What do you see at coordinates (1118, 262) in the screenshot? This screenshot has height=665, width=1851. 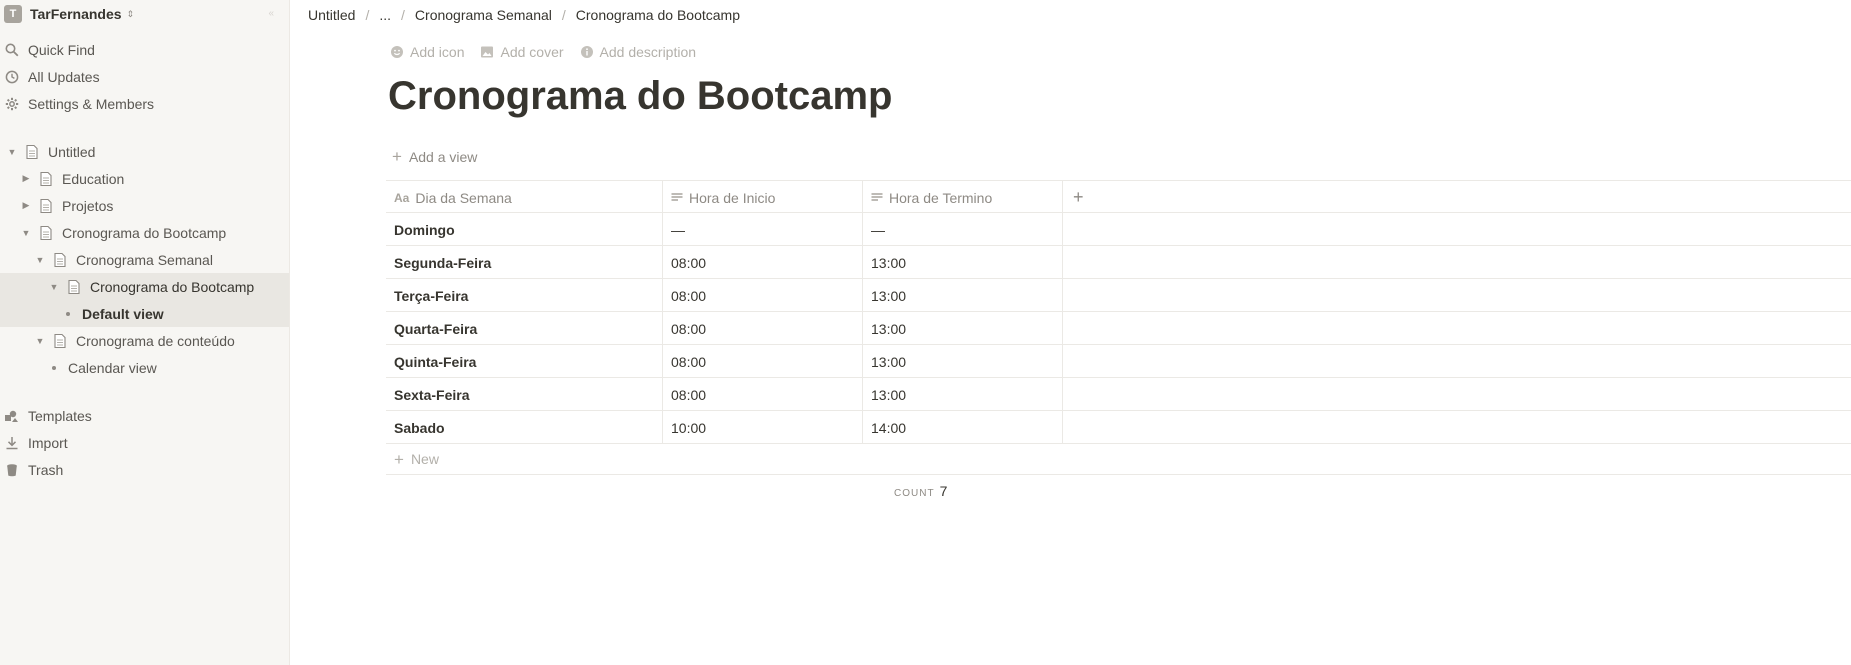 I see `table-row: Segunda-Feira 08:00 13:00` at bounding box center [1118, 262].